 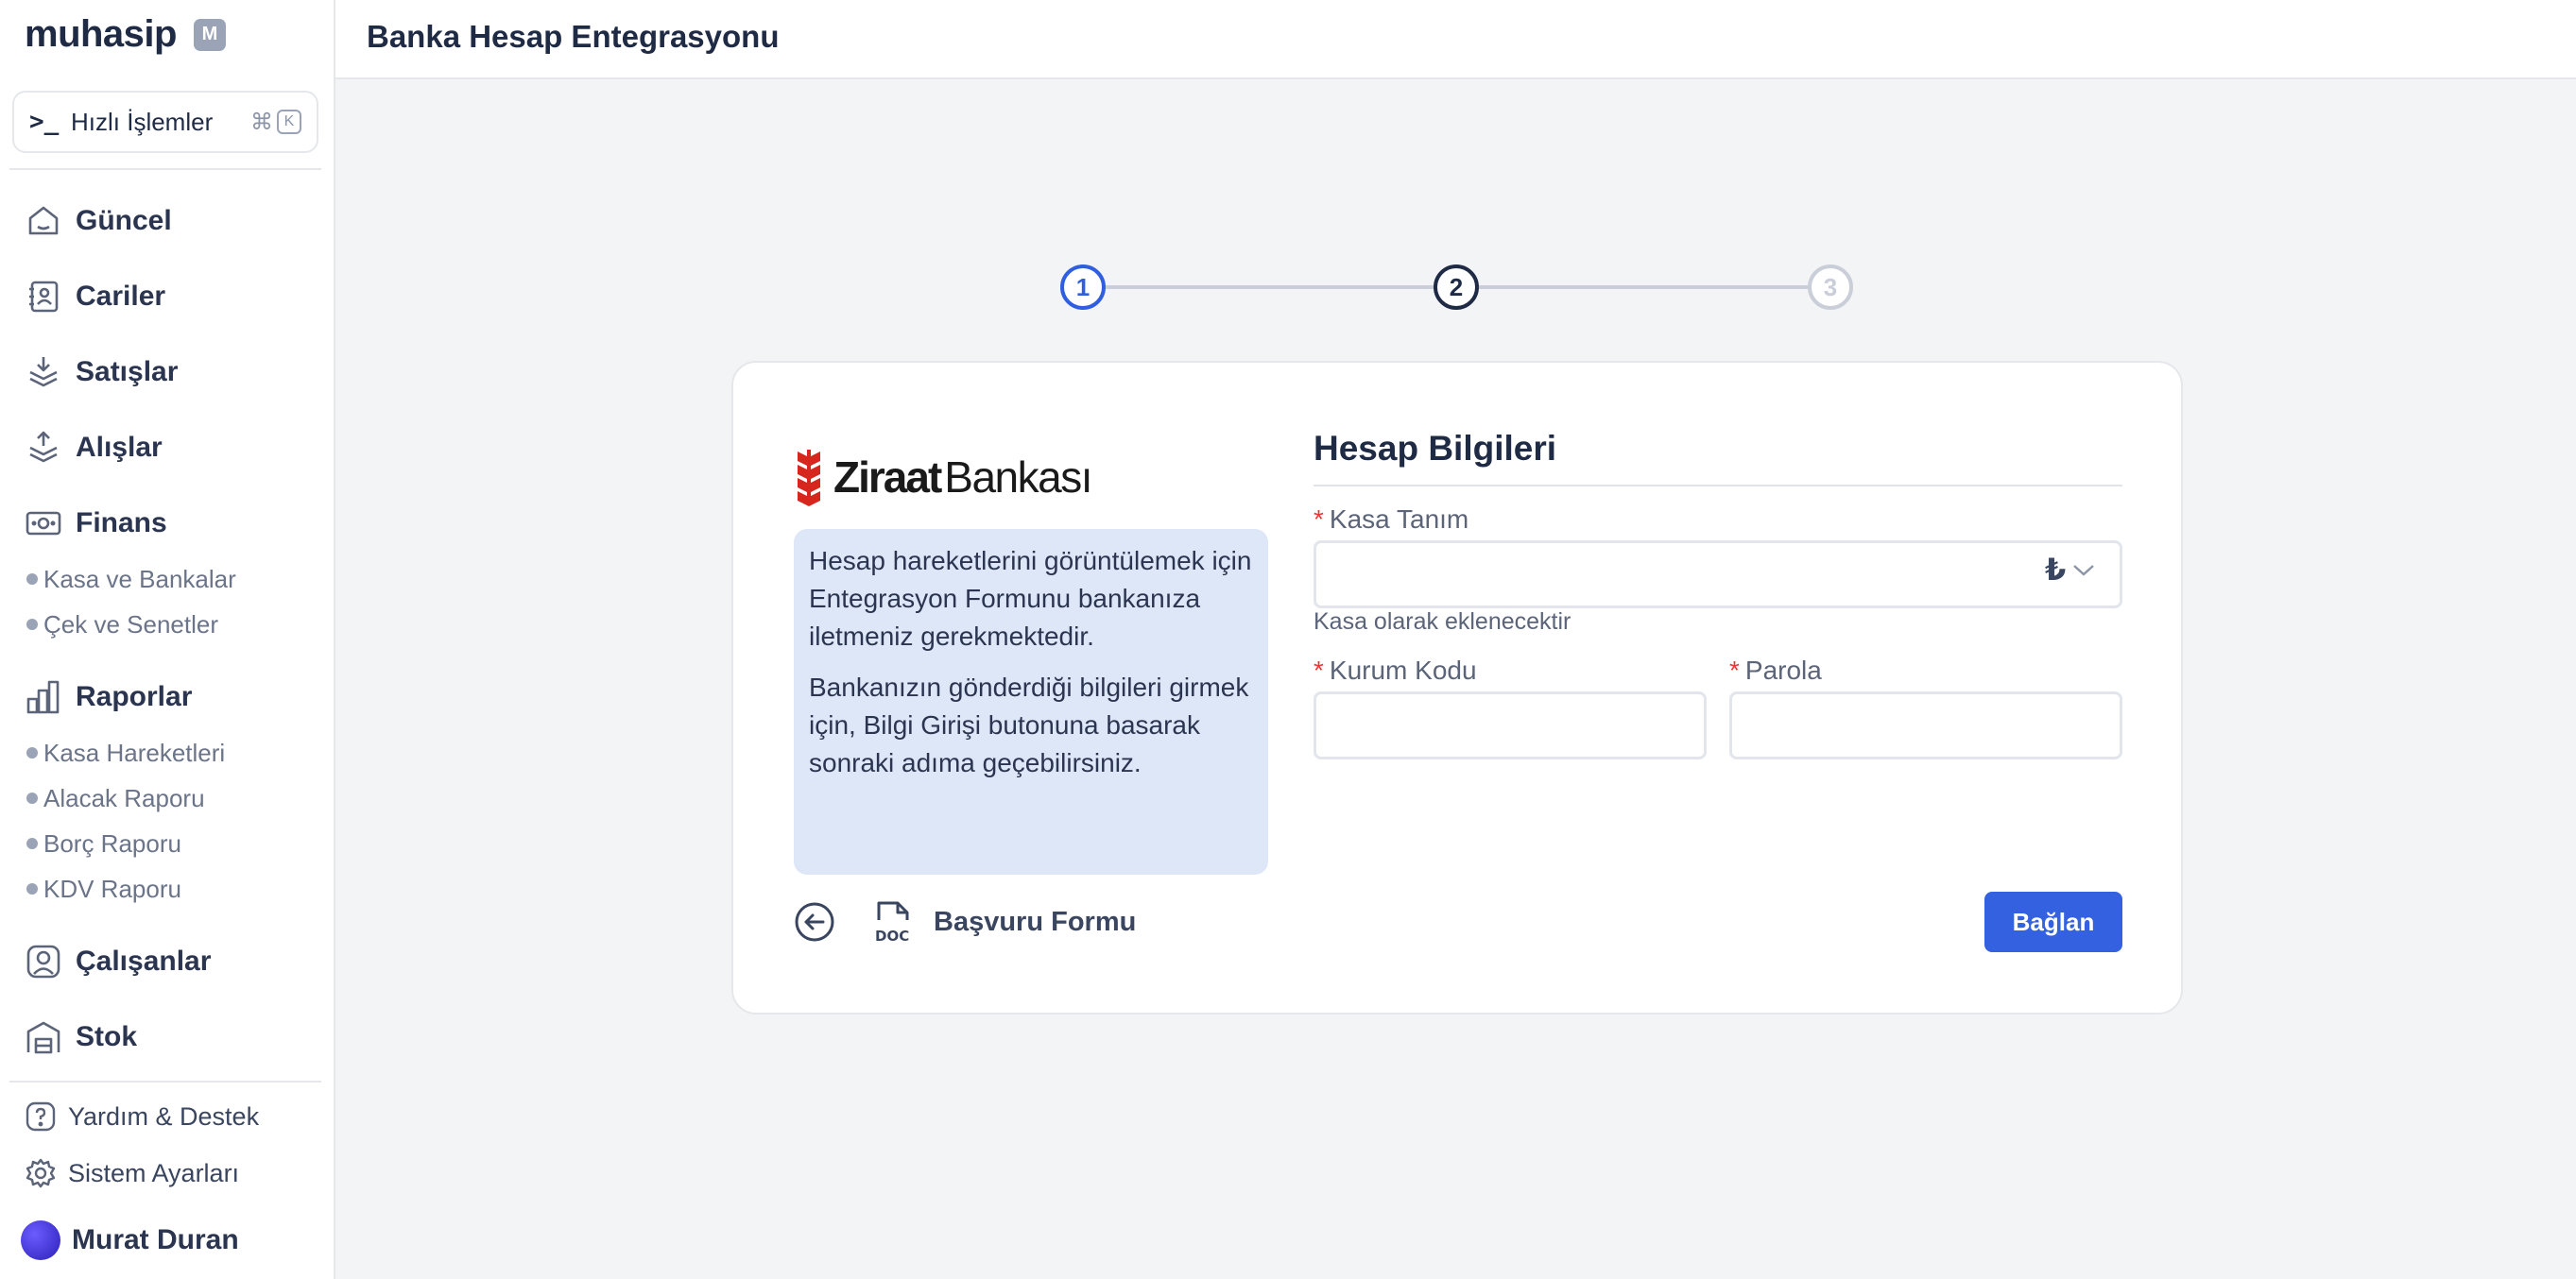 What do you see at coordinates (1925, 725) in the screenshot?
I see `password-input` at bounding box center [1925, 725].